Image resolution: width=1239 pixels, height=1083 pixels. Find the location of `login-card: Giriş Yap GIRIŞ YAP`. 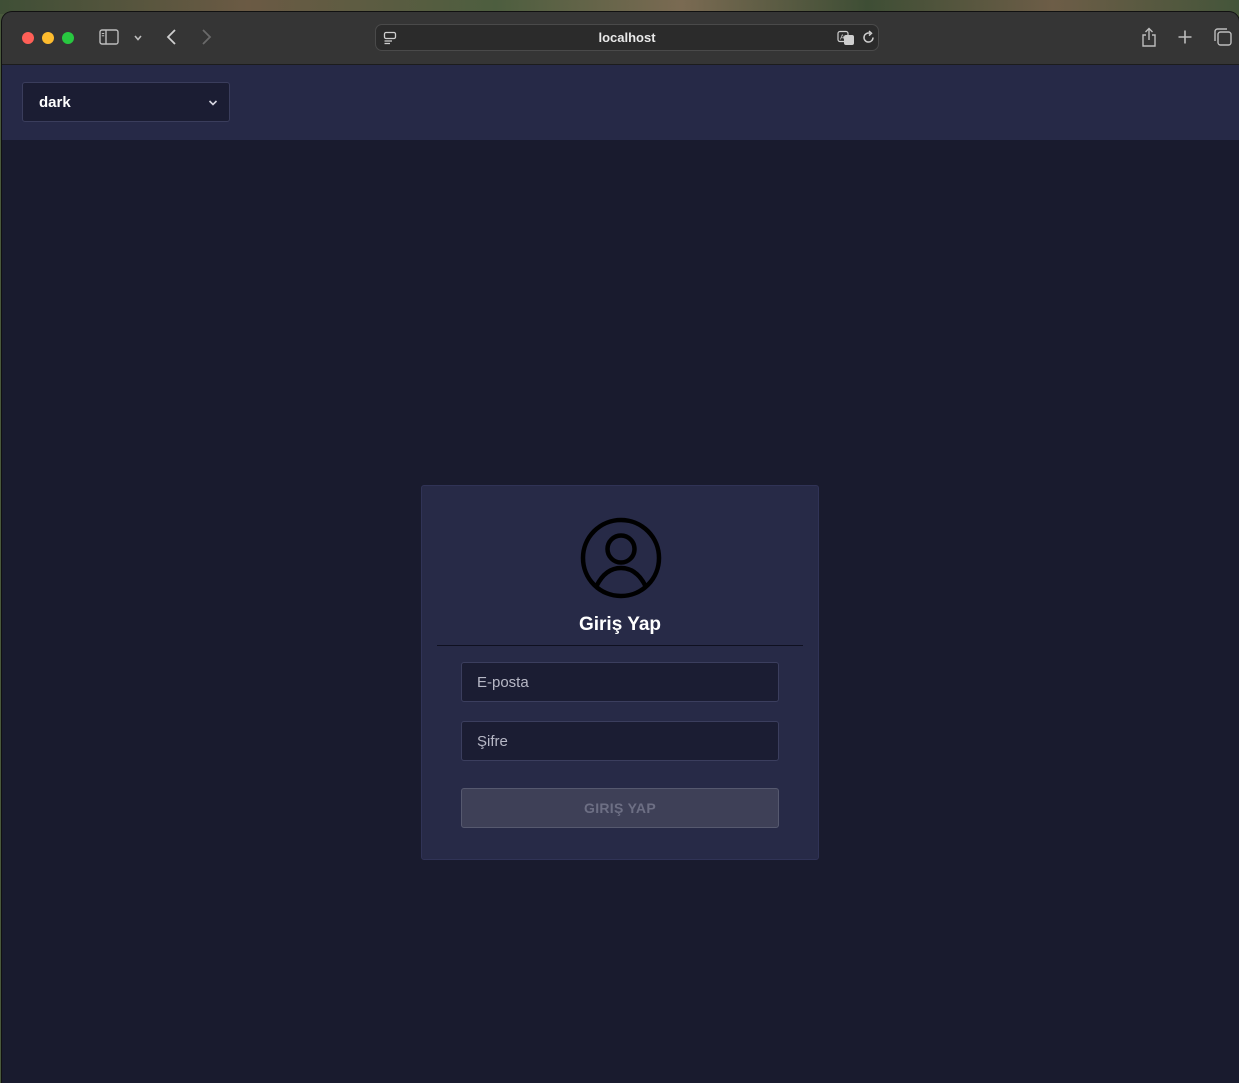

login-card: Giriş Yap GIRIŞ YAP is located at coordinates (620, 672).